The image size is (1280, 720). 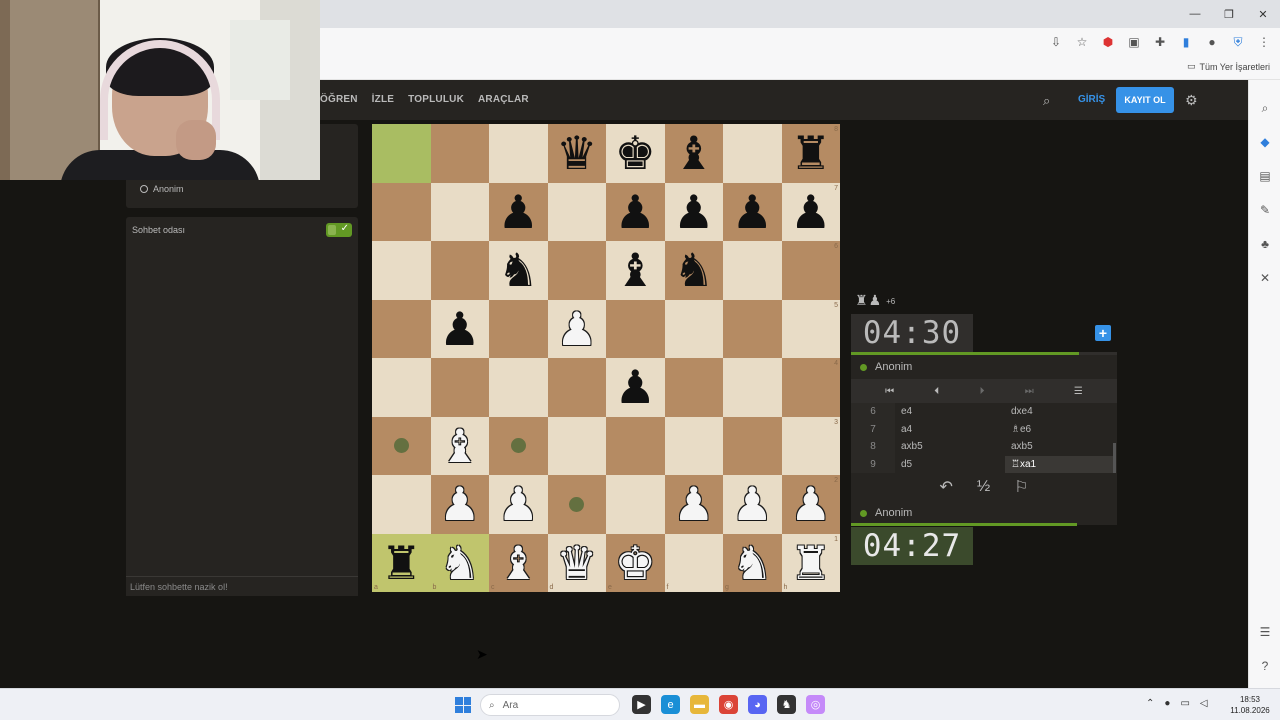 I want to click on square-e8: ♚, so click(x=635, y=153).